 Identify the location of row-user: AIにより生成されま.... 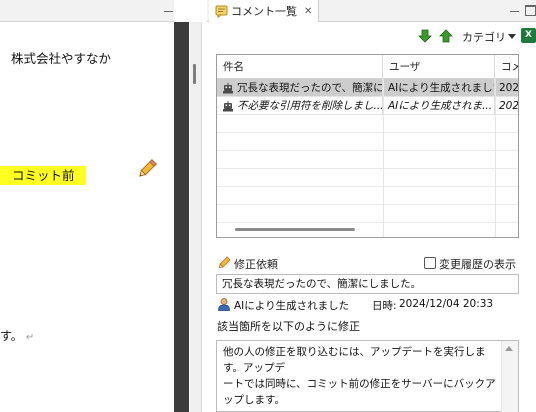
(439, 106).